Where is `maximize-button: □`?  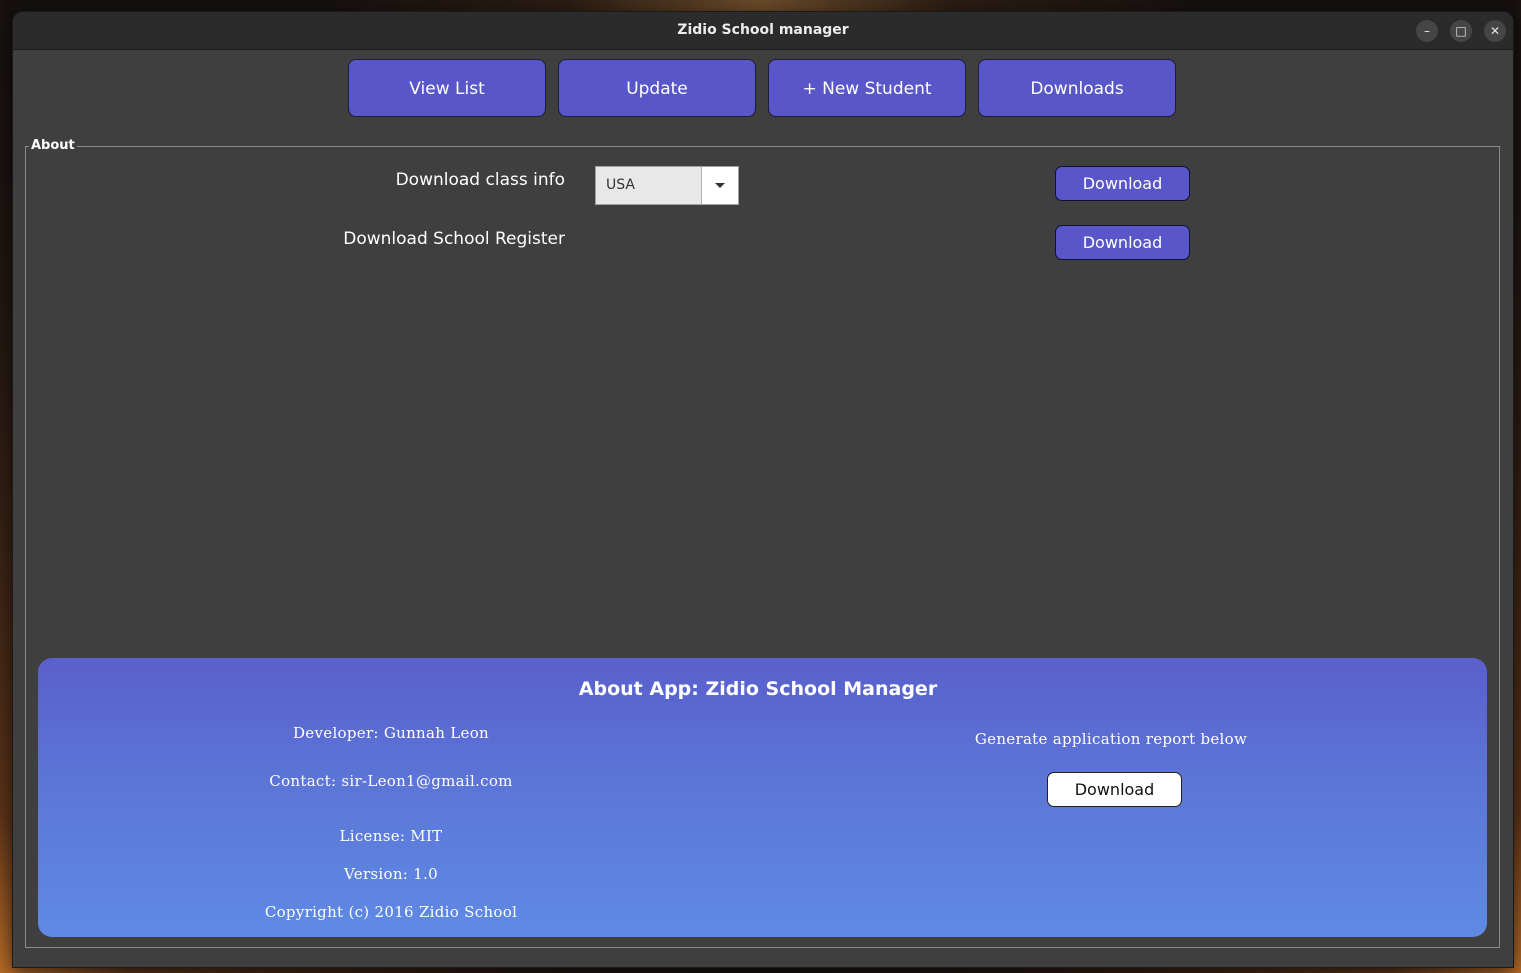
maximize-button: □ is located at coordinates (1461, 31).